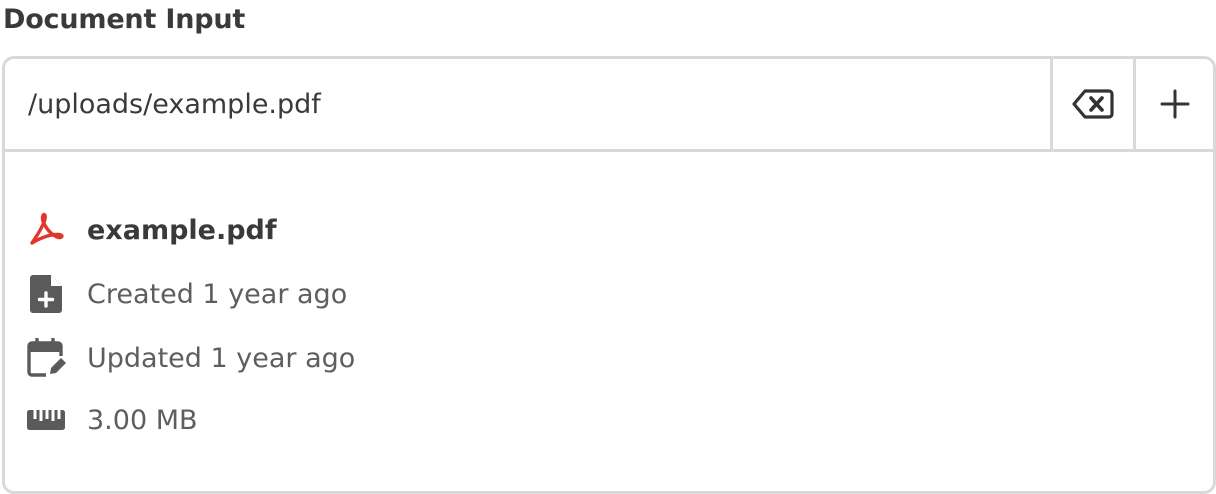 Image resolution: width=1216 pixels, height=494 pixels. I want to click on clear-button, so click(1091, 104).